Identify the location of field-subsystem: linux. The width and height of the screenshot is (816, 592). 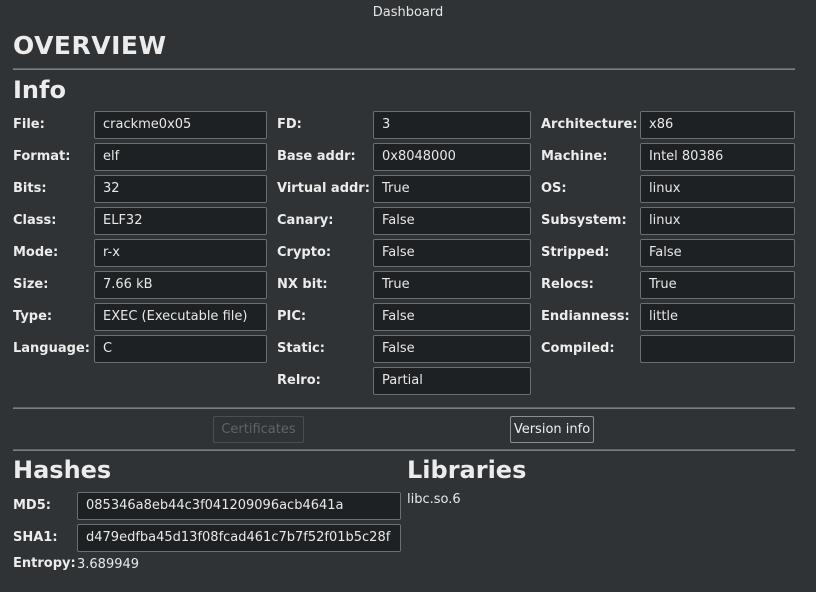
(717, 221).